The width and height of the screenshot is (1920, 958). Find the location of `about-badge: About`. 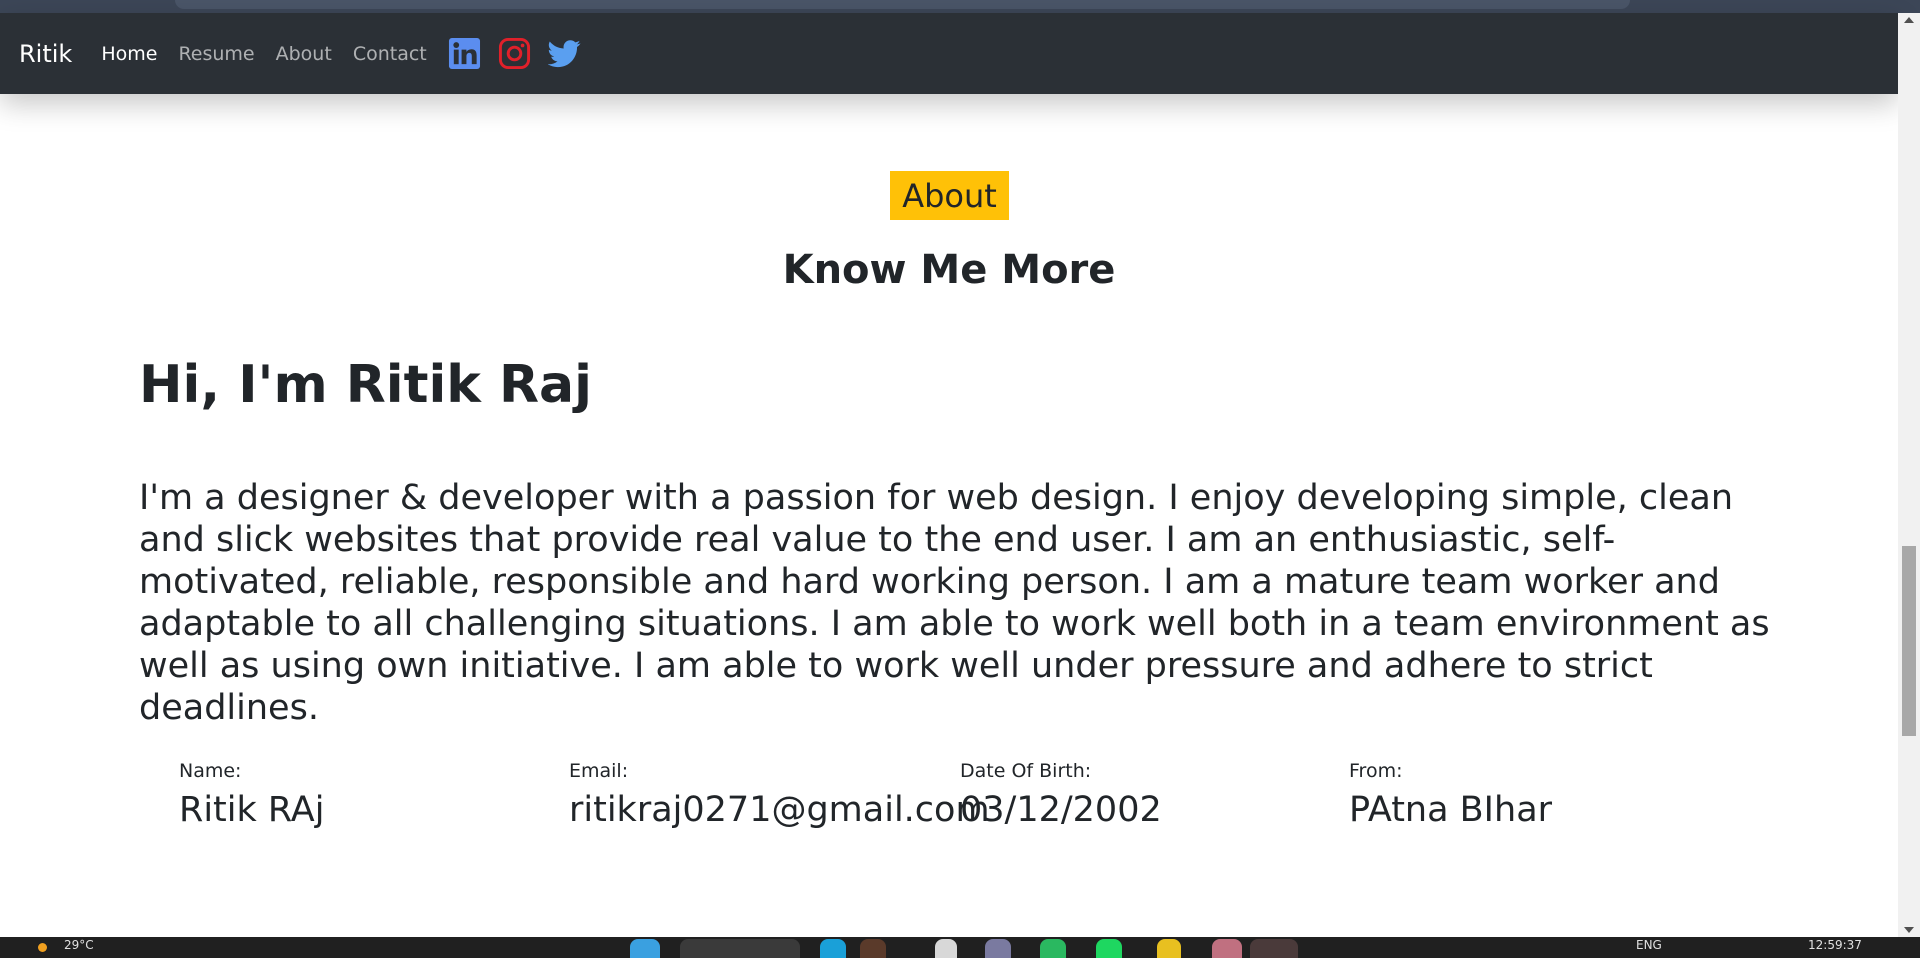

about-badge: About is located at coordinates (949, 195).